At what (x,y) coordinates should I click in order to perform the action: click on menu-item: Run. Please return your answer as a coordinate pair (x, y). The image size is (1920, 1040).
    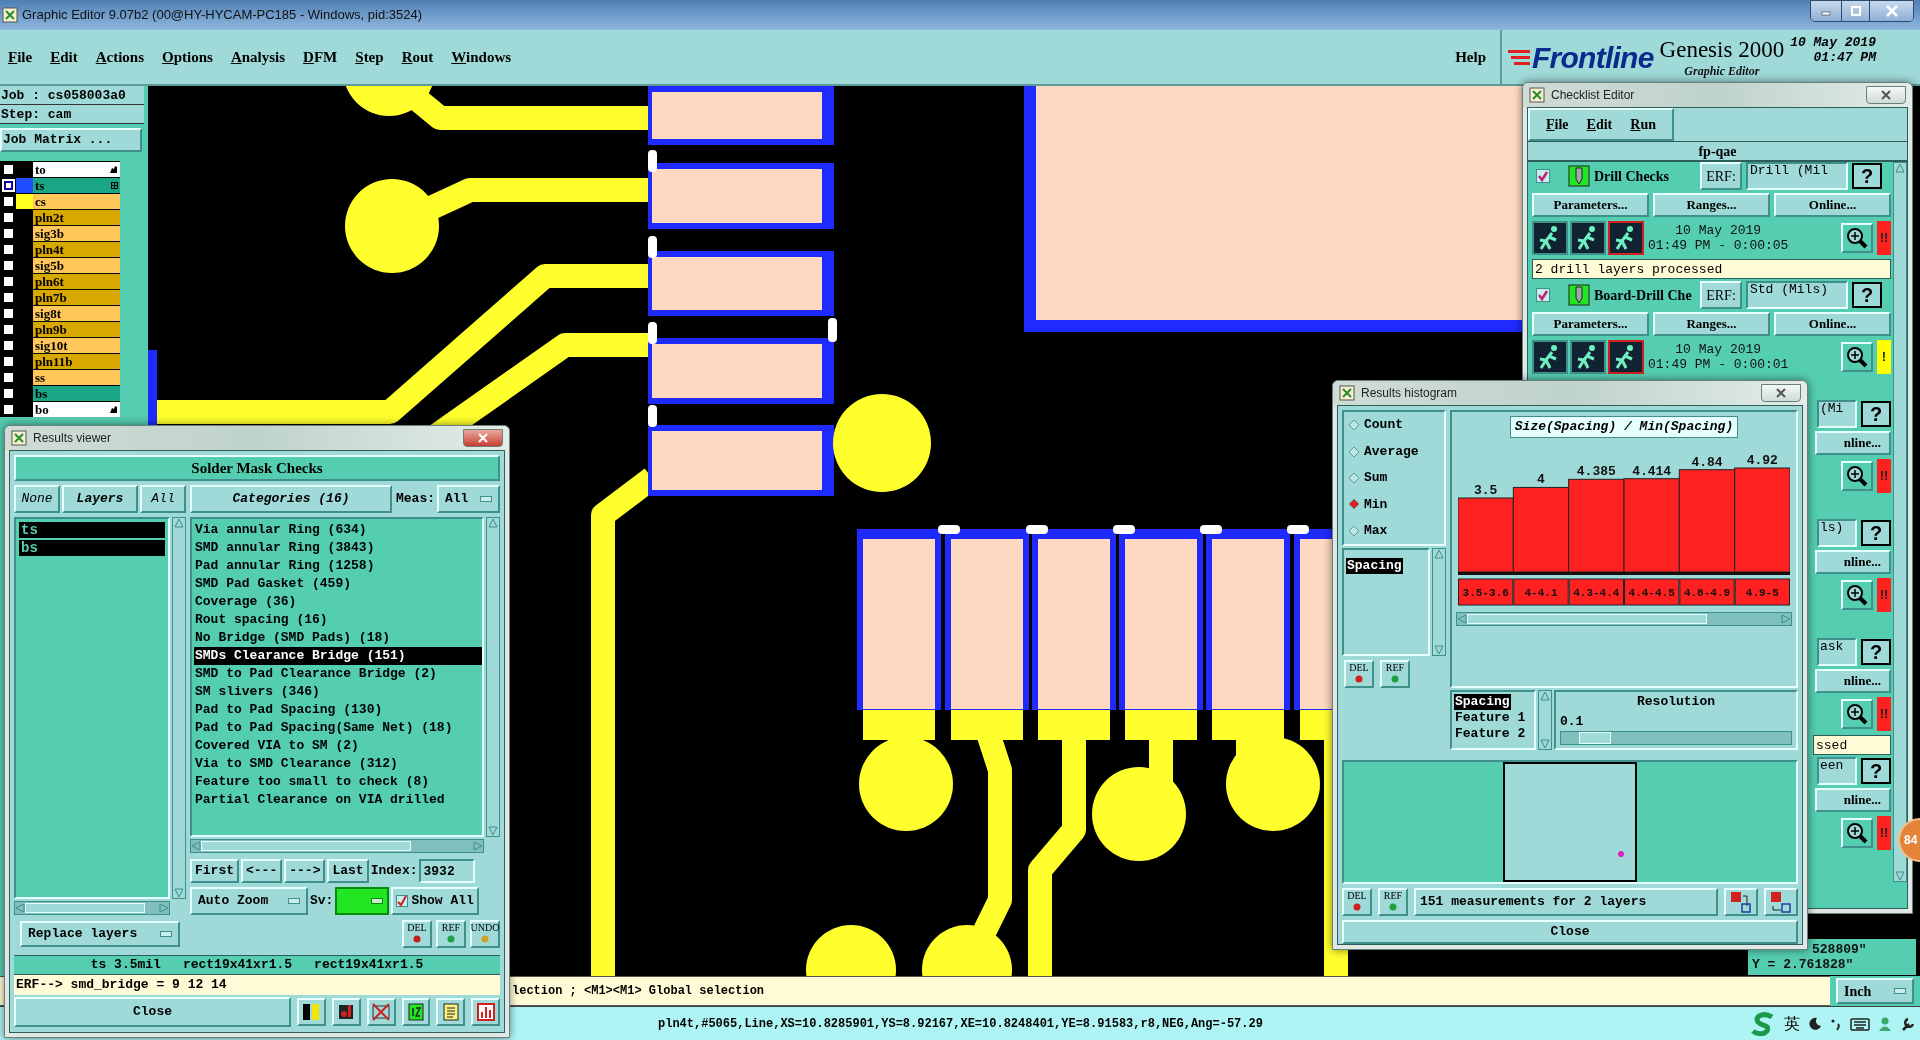
    Looking at the image, I should click on (1643, 124).